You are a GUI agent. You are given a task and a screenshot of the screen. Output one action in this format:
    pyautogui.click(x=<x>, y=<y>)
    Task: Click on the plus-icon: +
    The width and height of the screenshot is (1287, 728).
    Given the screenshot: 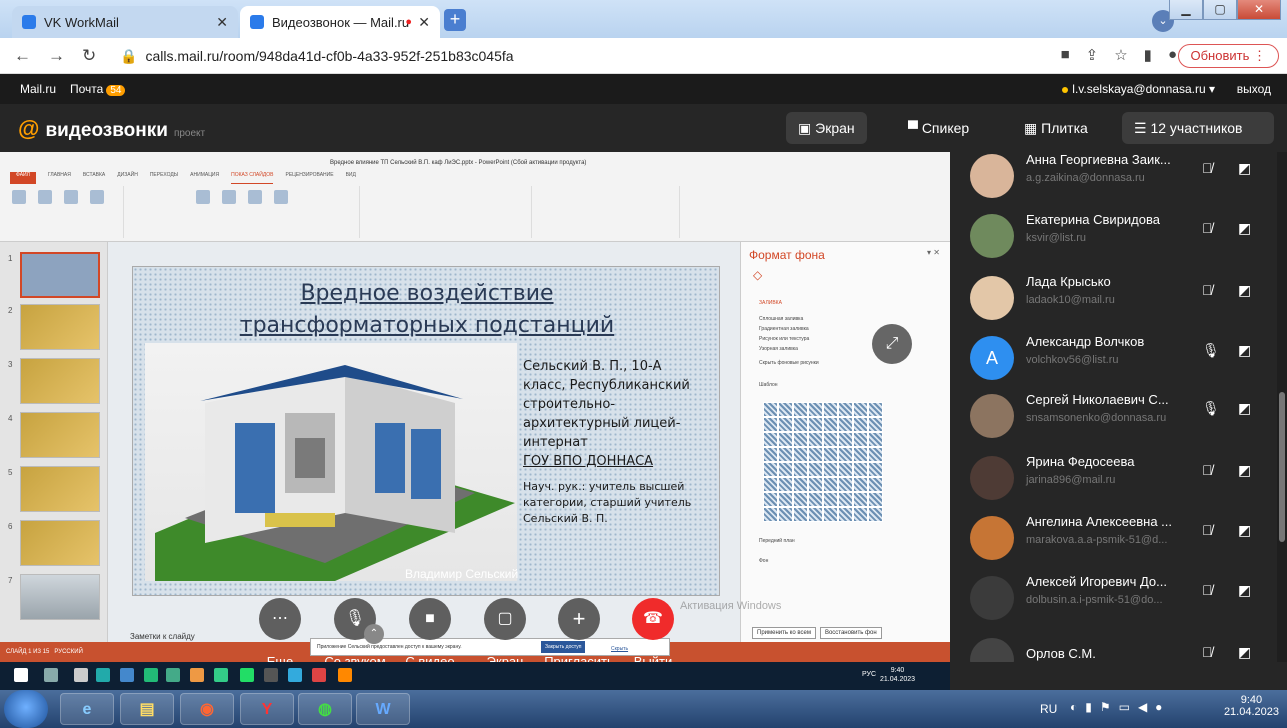 What is the action you would take?
    pyautogui.click(x=579, y=618)
    